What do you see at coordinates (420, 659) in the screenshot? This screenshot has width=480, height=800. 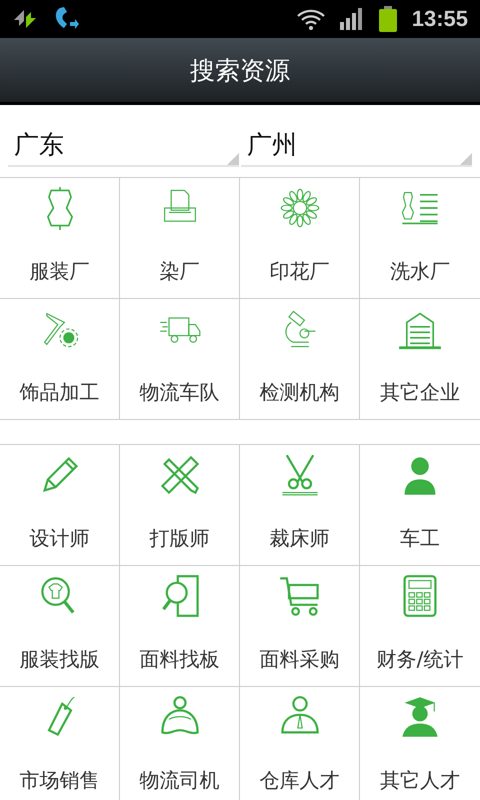 I see `category-label: 财务/统计` at bounding box center [420, 659].